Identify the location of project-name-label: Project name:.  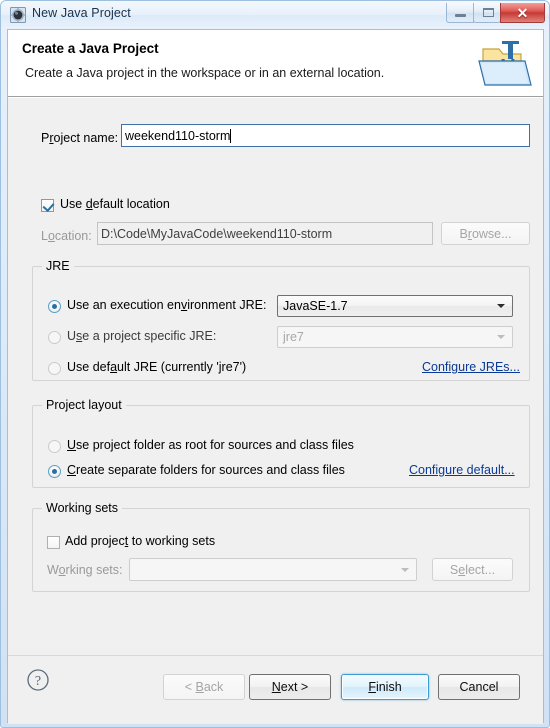
(80, 138).